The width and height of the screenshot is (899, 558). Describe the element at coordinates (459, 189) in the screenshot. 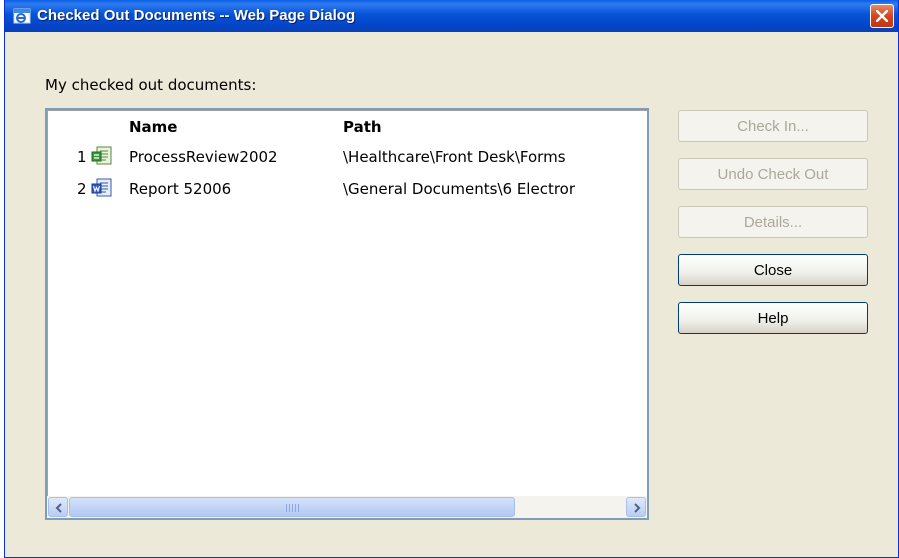

I see `document-path: \General Documents\6 Electror` at that location.